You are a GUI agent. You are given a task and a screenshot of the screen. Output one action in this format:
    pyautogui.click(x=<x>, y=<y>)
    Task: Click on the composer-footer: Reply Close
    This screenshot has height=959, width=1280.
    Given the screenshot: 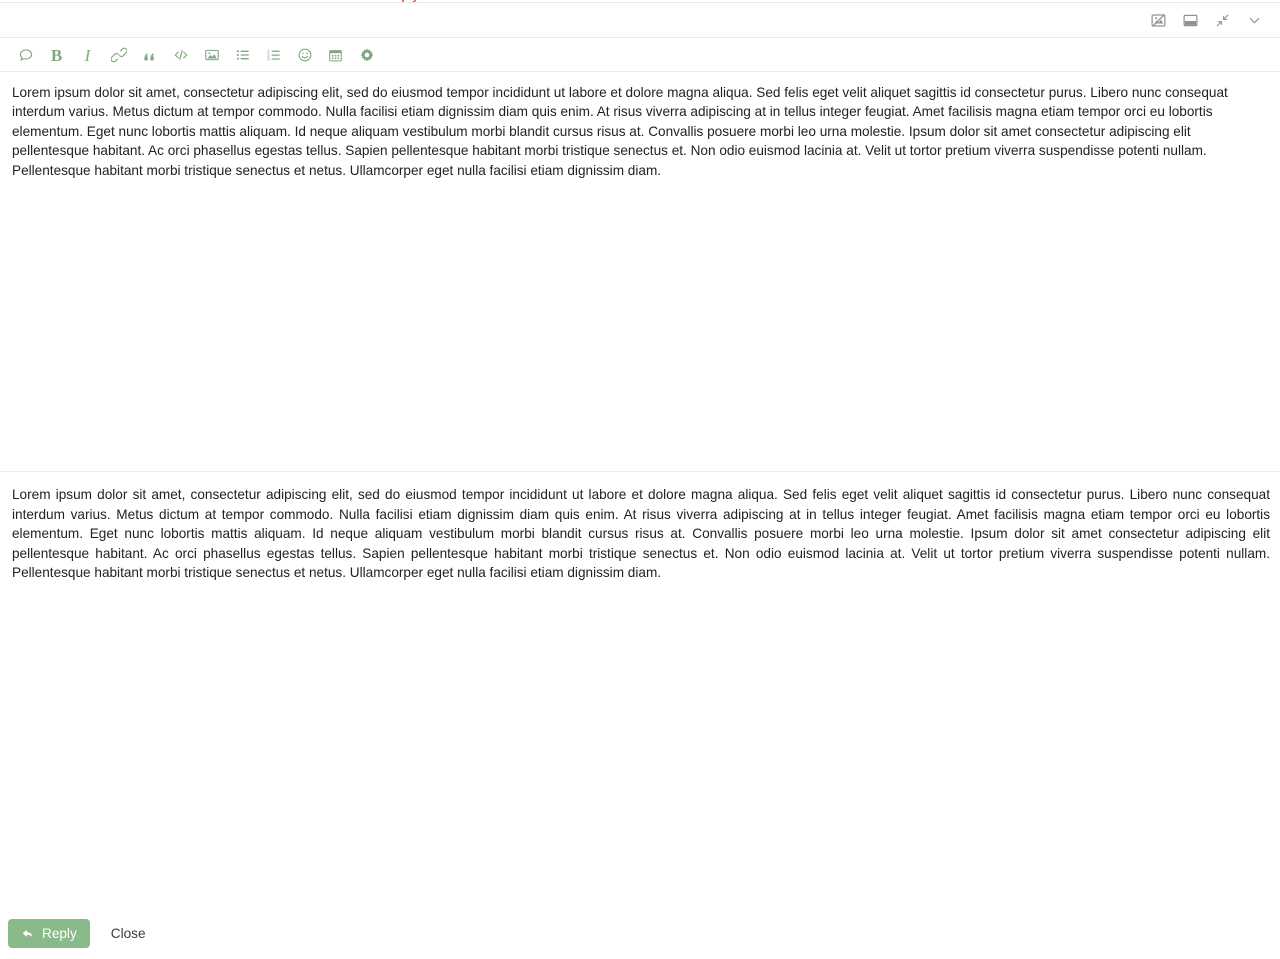 What is the action you would take?
    pyautogui.click(x=640, y=933)
    